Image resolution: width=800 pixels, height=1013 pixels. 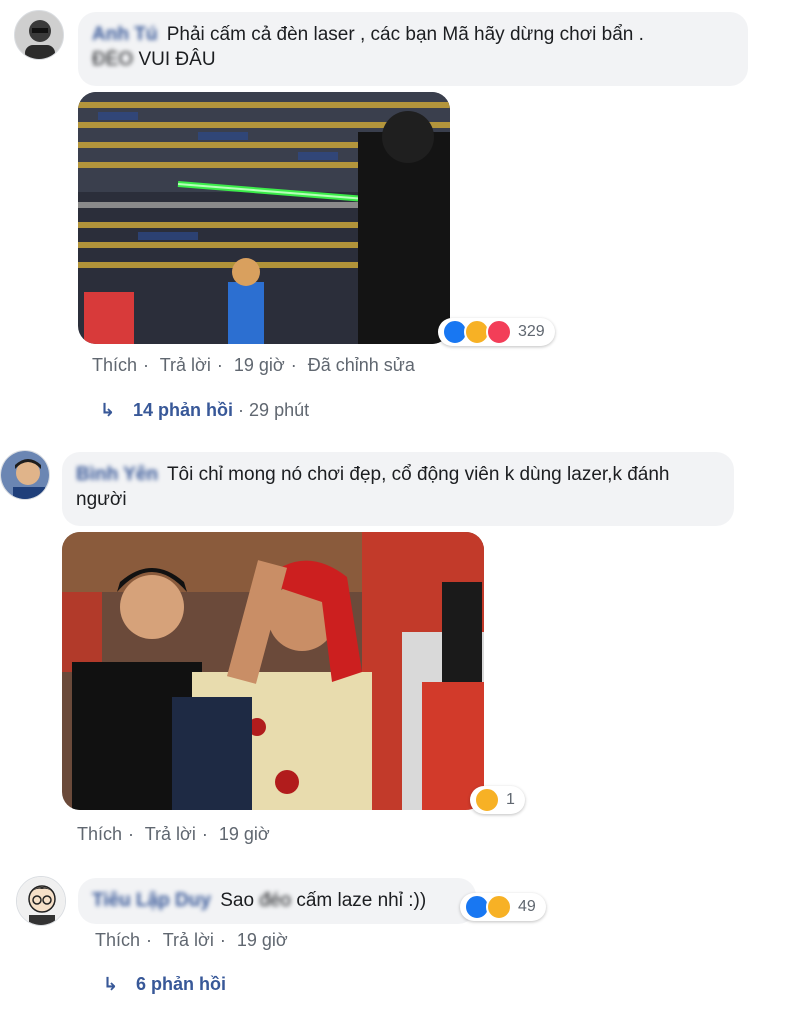 What do you see at coordinates (181, 984) in the screenshot?
I see `replies-count: 6 phản hồi` at bounding box center [181, 984].